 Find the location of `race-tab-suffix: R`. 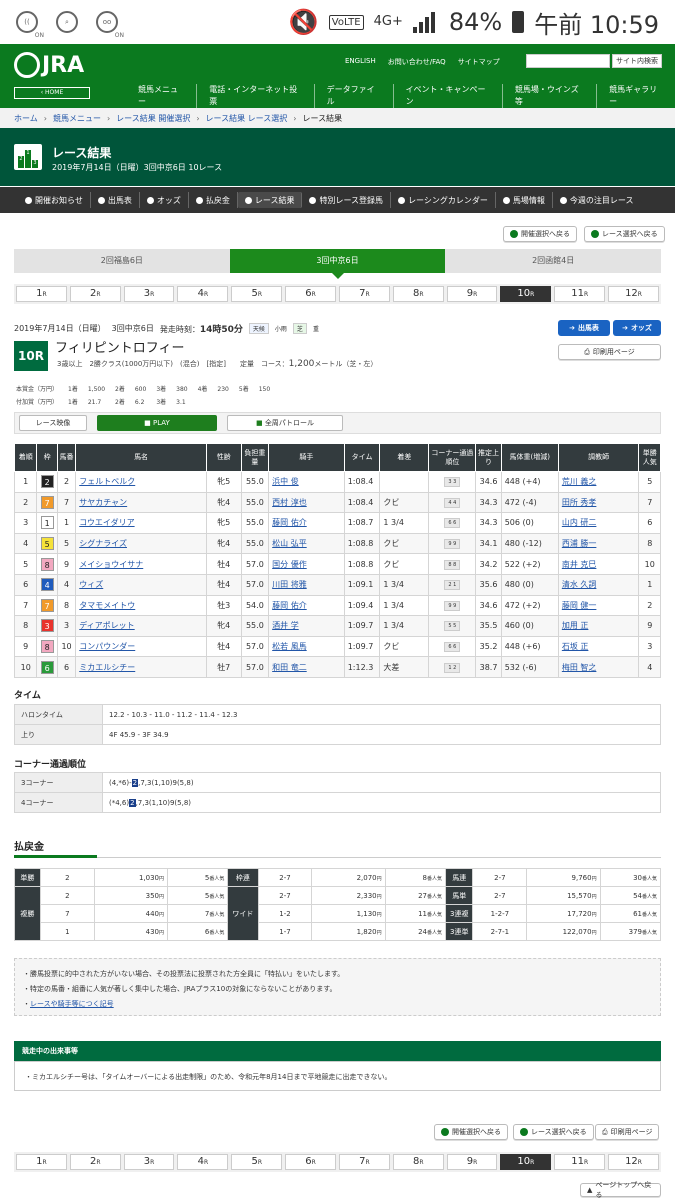

race-tab-suffix: R is located at coordinates (313, 294).